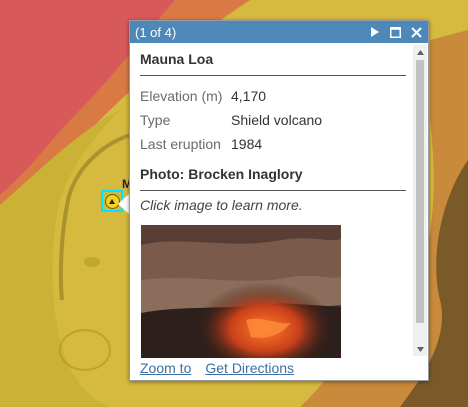 The height and width of the screenshot is (407, 468). Describe the element at coordinates (395, 32) in the screenshot. I see `maximize-icon` at that location.